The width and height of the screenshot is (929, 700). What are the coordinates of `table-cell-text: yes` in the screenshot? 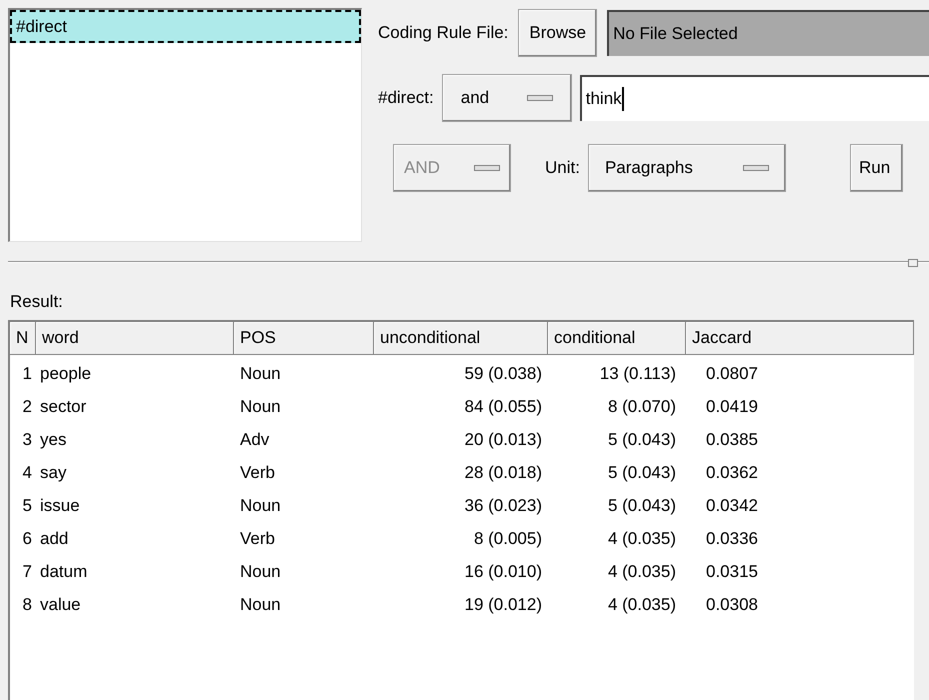 It's located at (53, 439).